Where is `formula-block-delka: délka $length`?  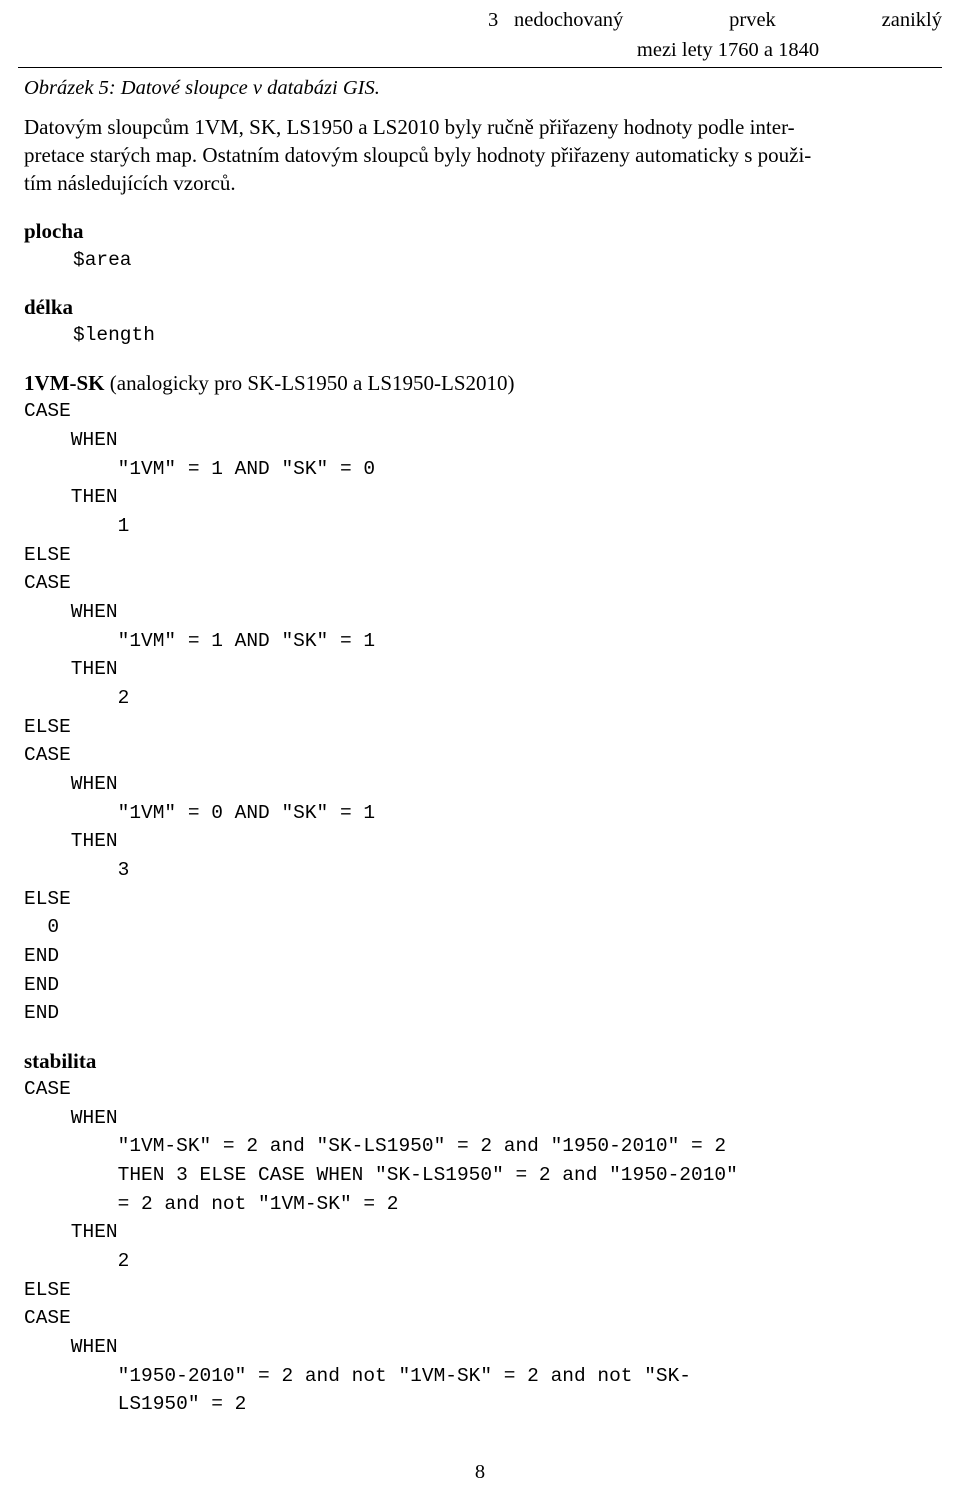
formula-block-delka: délka $length is located at coordinates (480, 322).